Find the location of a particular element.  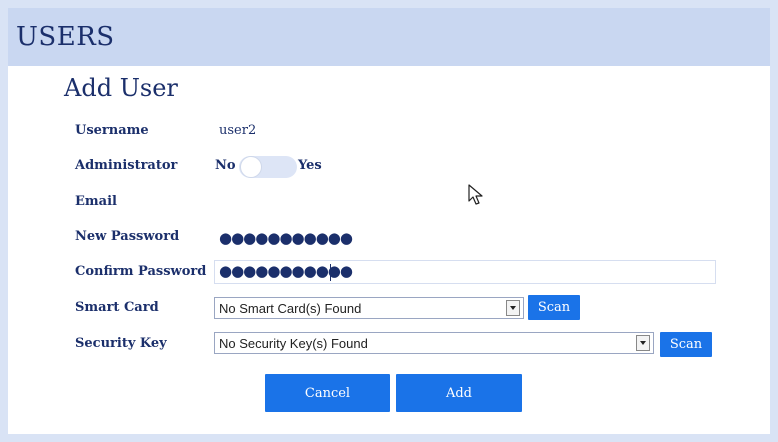

security-key-selected: No Security Key(s) Found is located at coordinates (293, 343).